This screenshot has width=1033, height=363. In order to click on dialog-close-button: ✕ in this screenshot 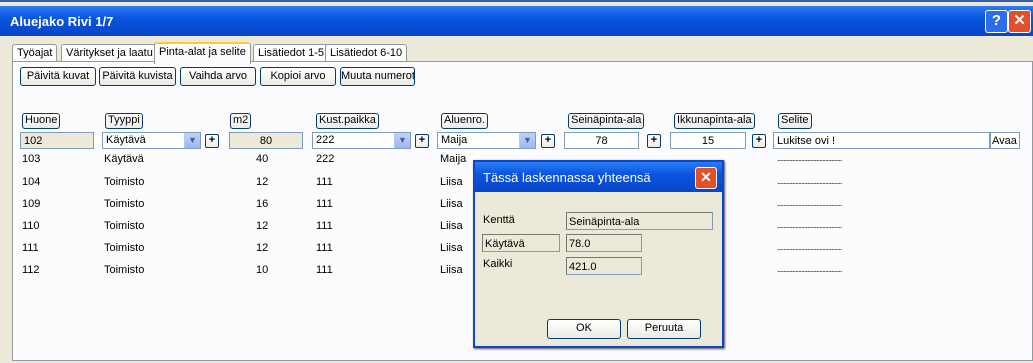, I will do `click(706, 178)`.